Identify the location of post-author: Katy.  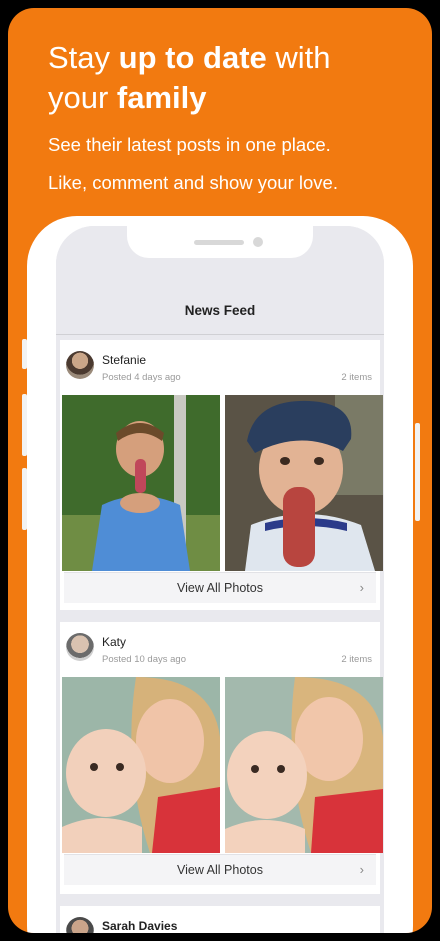
(114, 642).